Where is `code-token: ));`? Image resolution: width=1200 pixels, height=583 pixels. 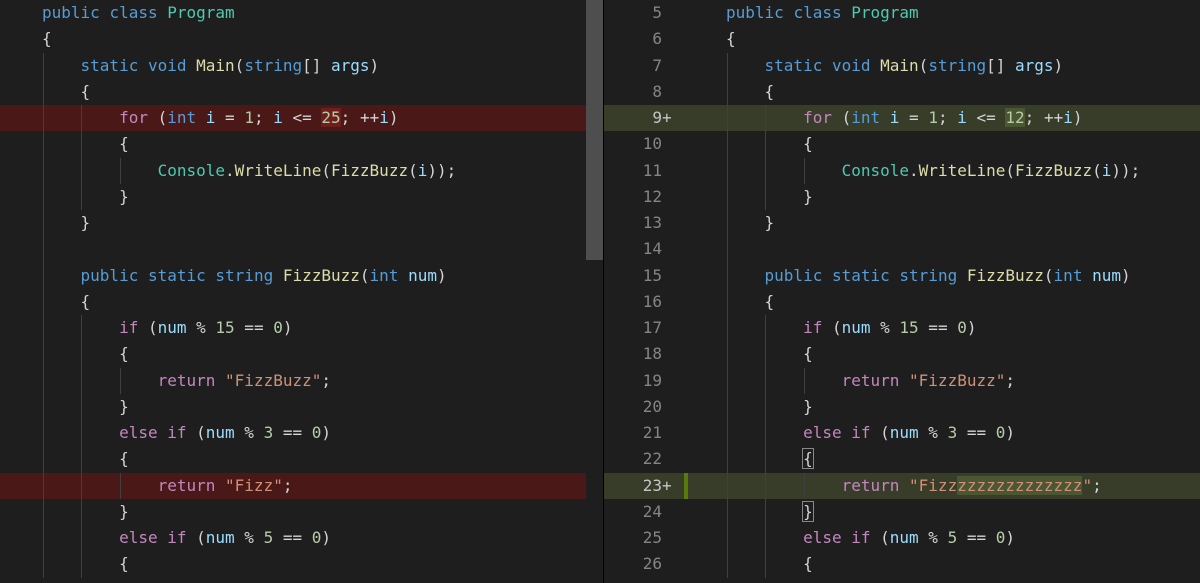
code-token: )); is located at coordinates (442, 170).